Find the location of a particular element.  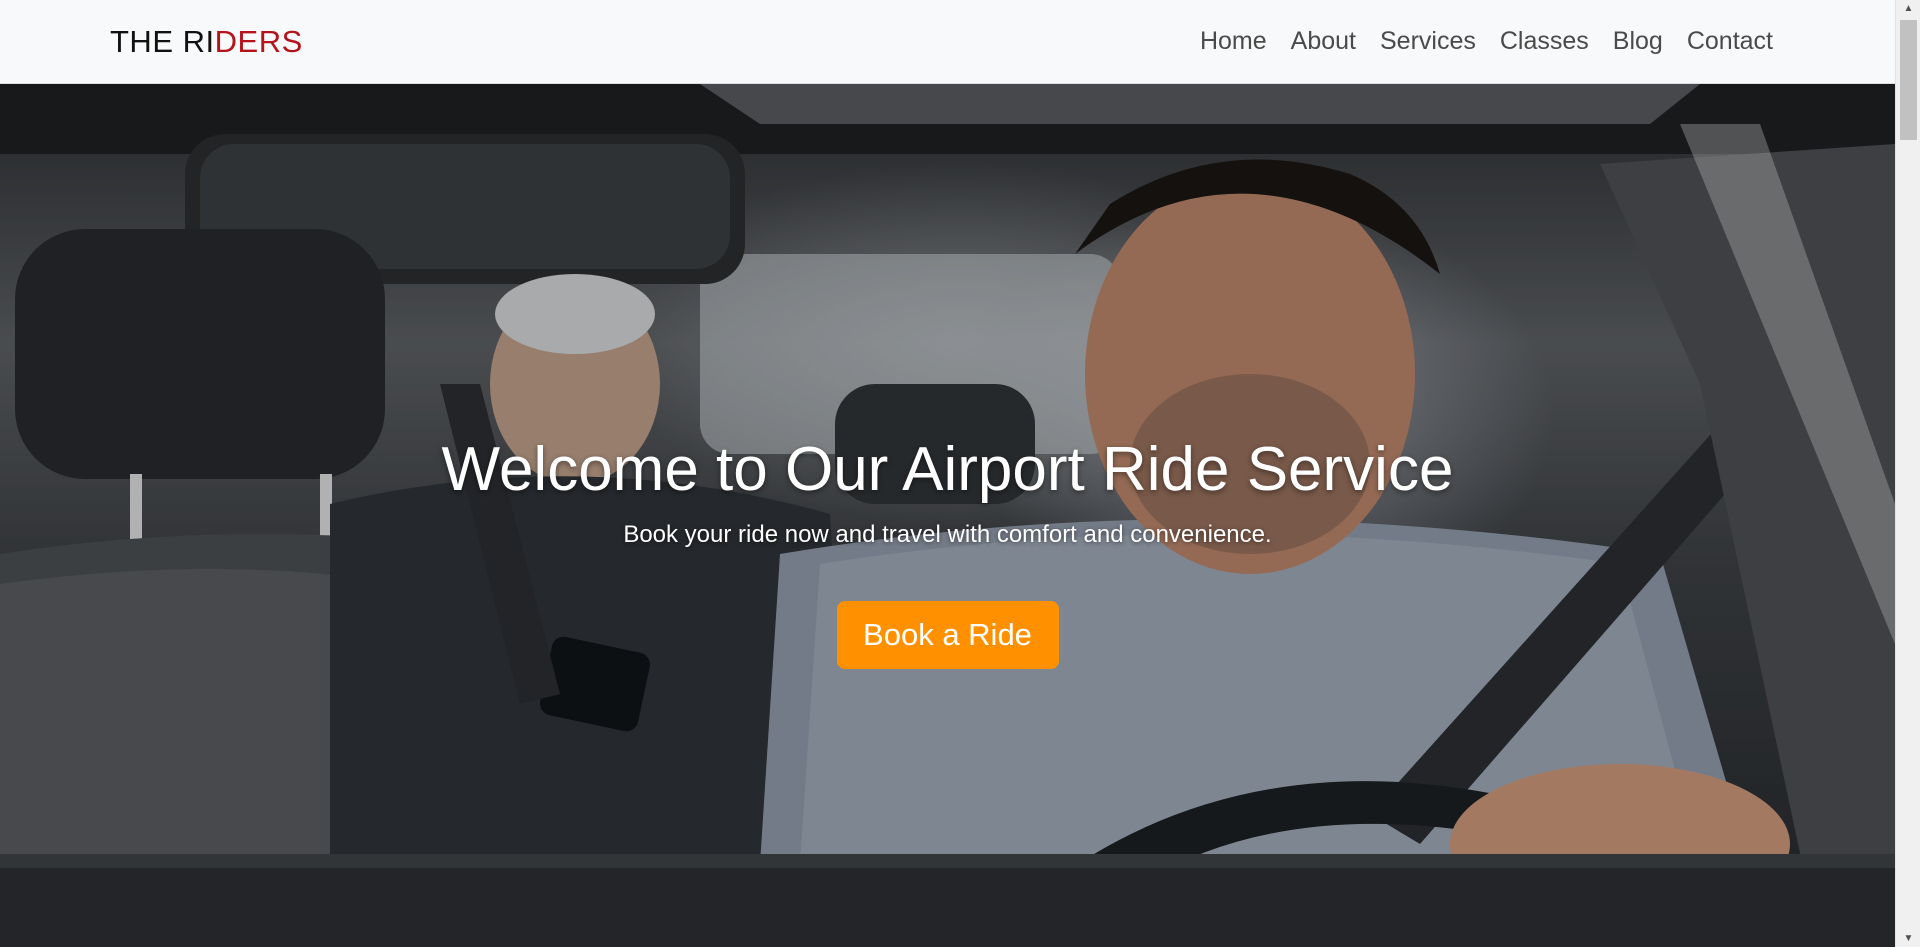

brand-logo: THE RIDERS is located at coordinates (206, 42).